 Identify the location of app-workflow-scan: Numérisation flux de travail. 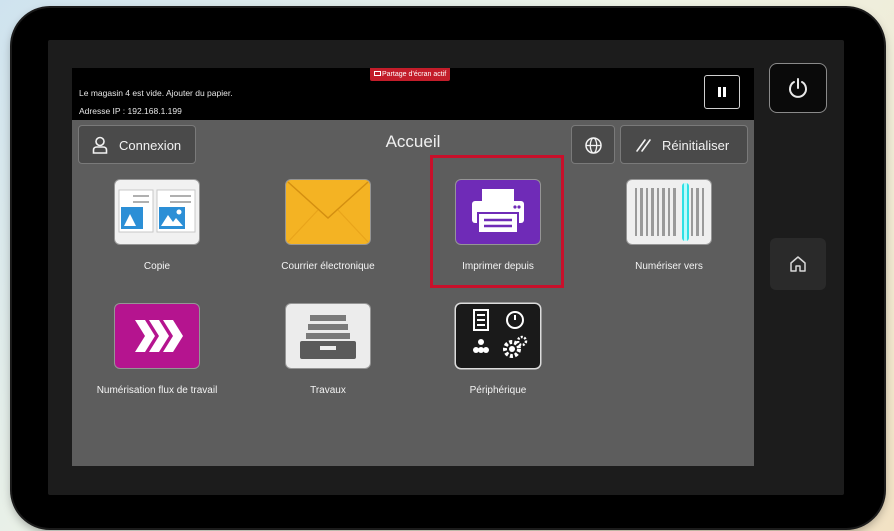
(149, 359).